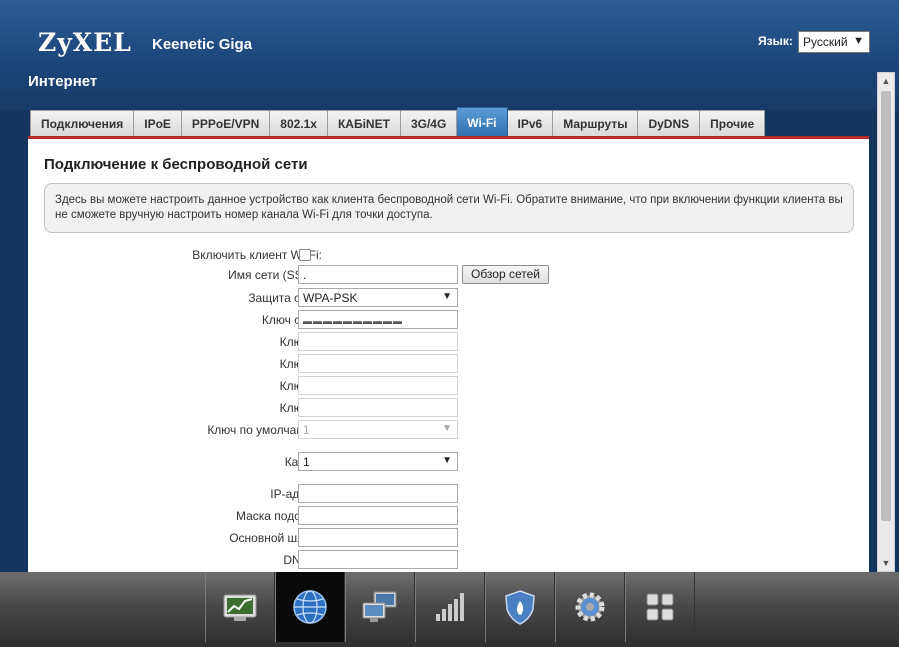 Image resolution: width=899 pixels, height=647 pixels. Describe the element at coordinates (448, 255) in the screenshot. I see `row-enable-client: Включить клиент Wi-Fi:` at that location.